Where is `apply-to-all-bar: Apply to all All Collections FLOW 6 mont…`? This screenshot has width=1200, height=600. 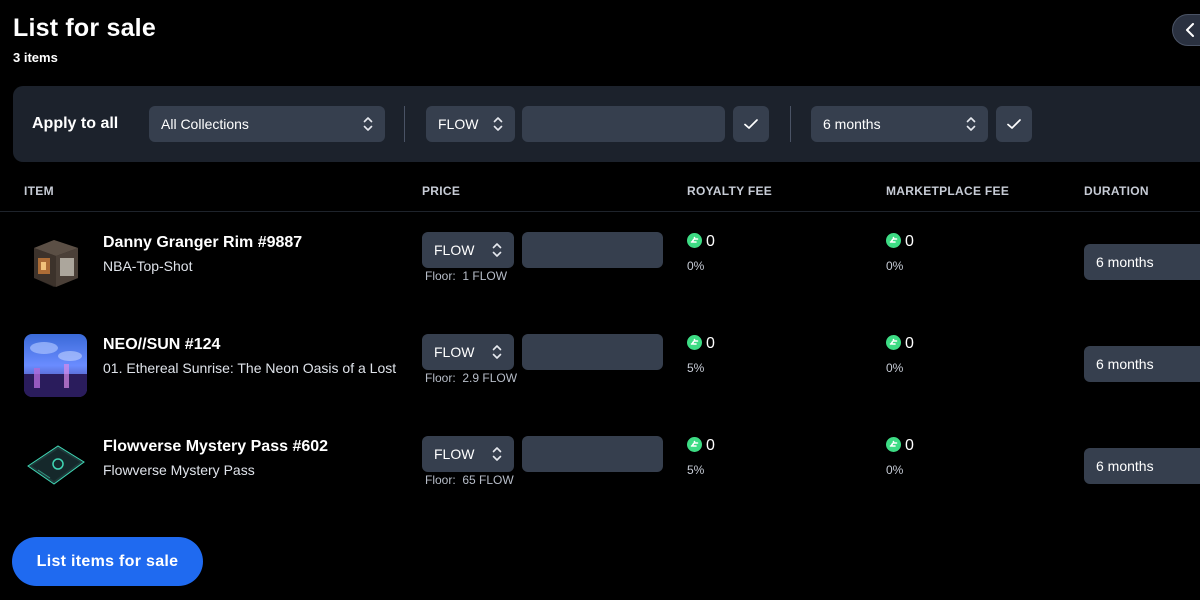 apply-to-all-bar: Apply to all All Collections FLOW 6 mont… is located at coordinates (606, 124).